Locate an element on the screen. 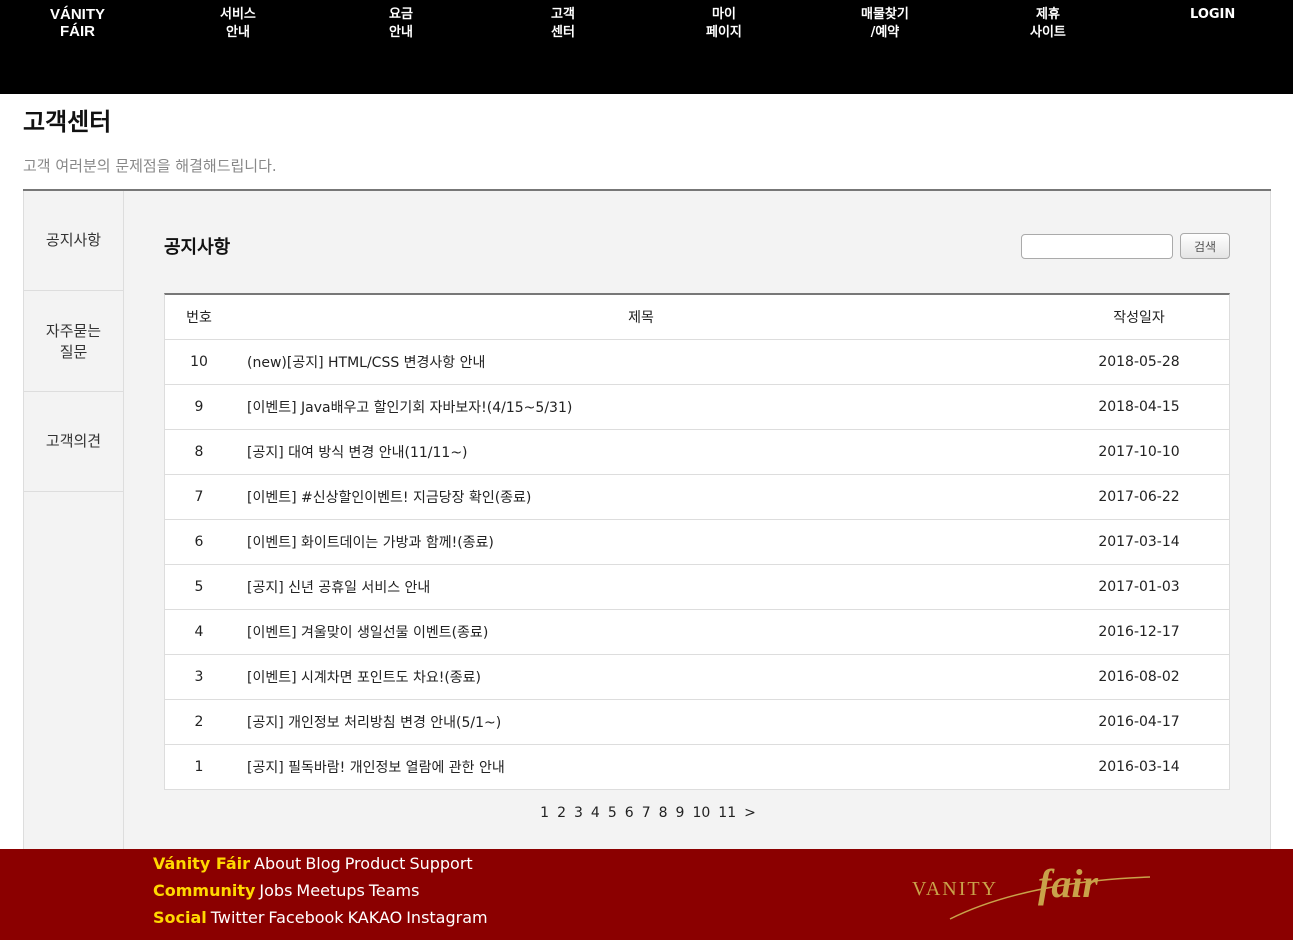  nav-label-line-2: /예약 is located at coordinates (885, 32).